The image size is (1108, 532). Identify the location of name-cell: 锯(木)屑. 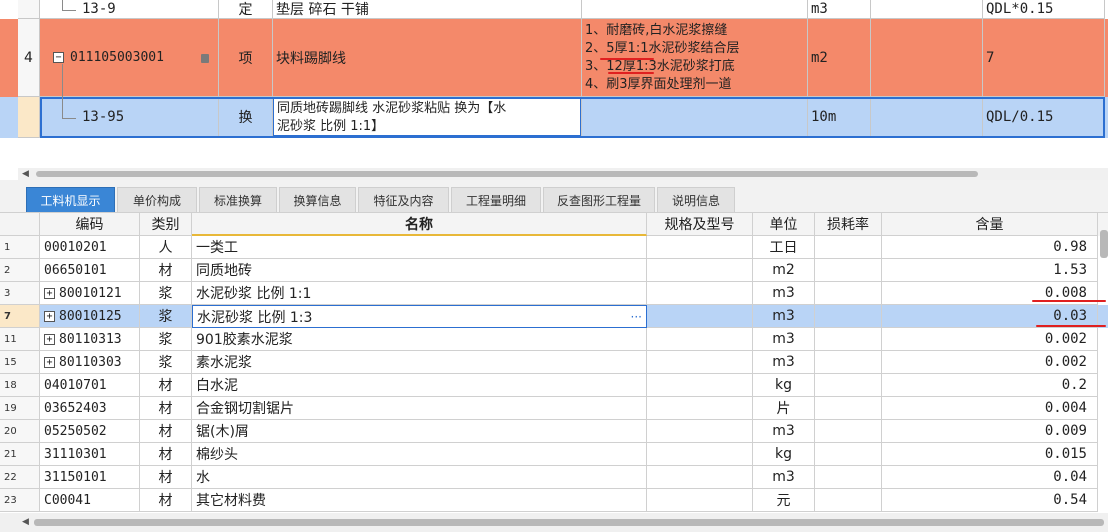
(419, 431).